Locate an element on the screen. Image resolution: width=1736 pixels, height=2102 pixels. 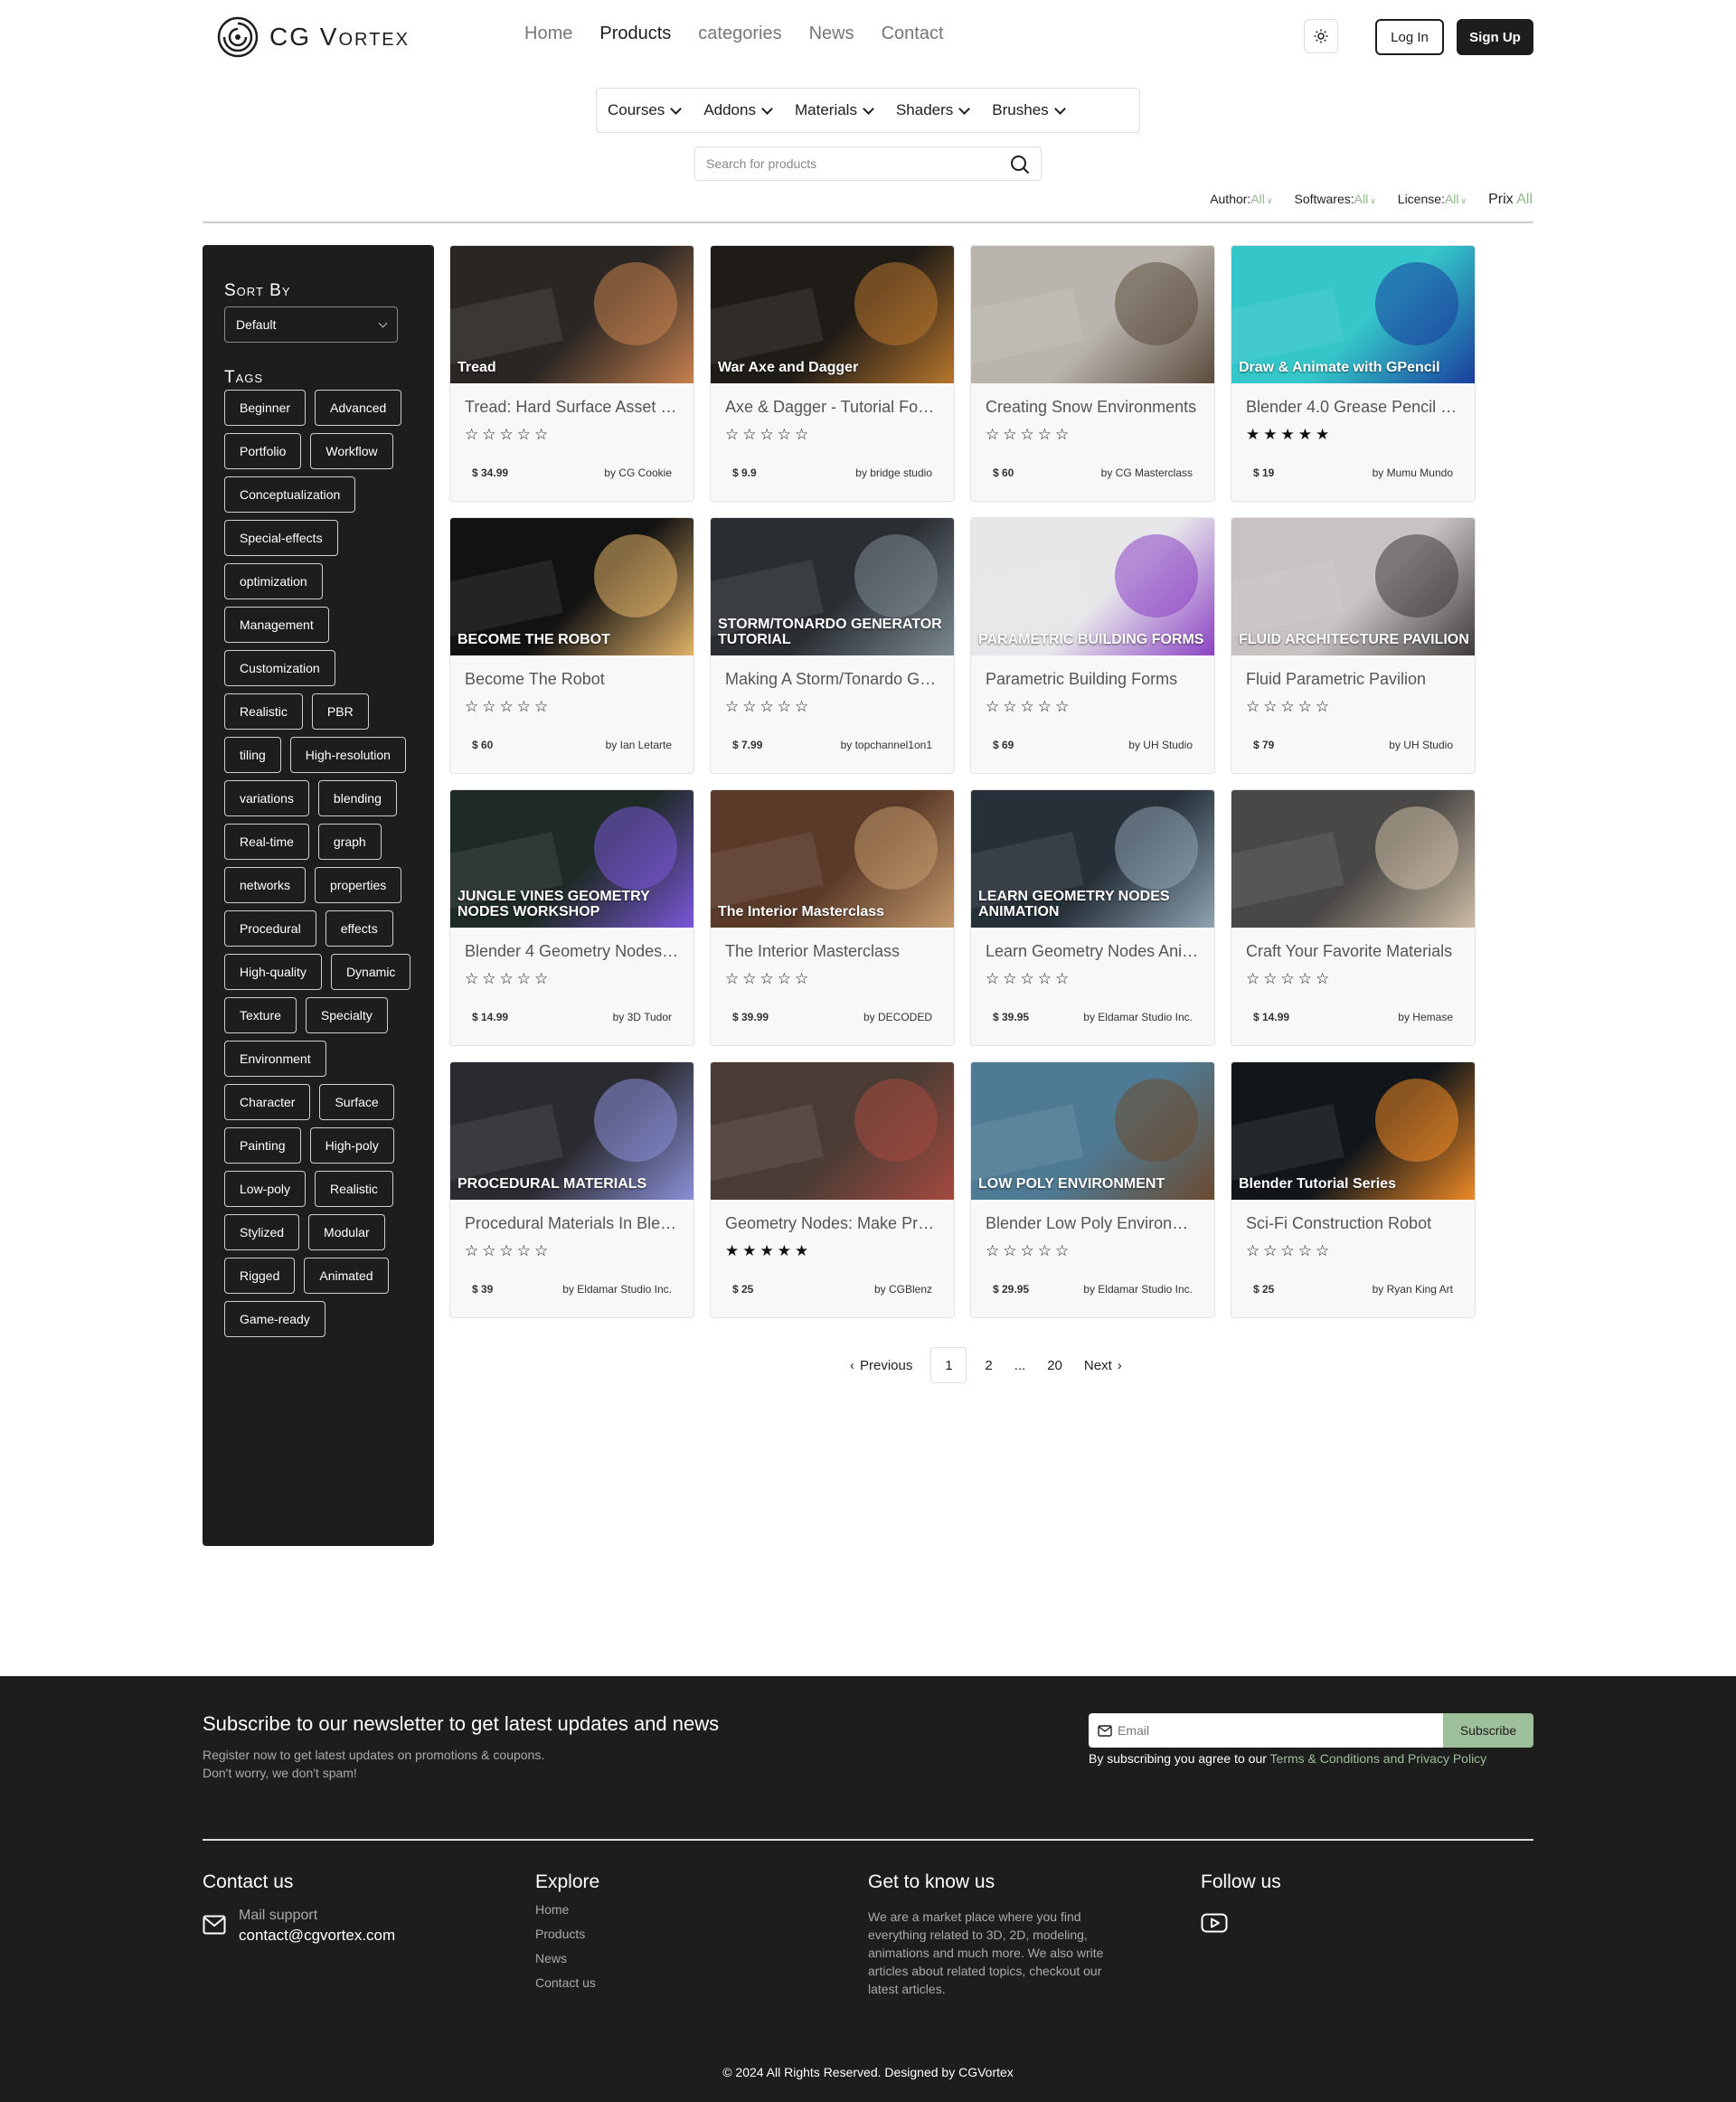
nav-link-categories: categories is located at coordinates (740, 34).